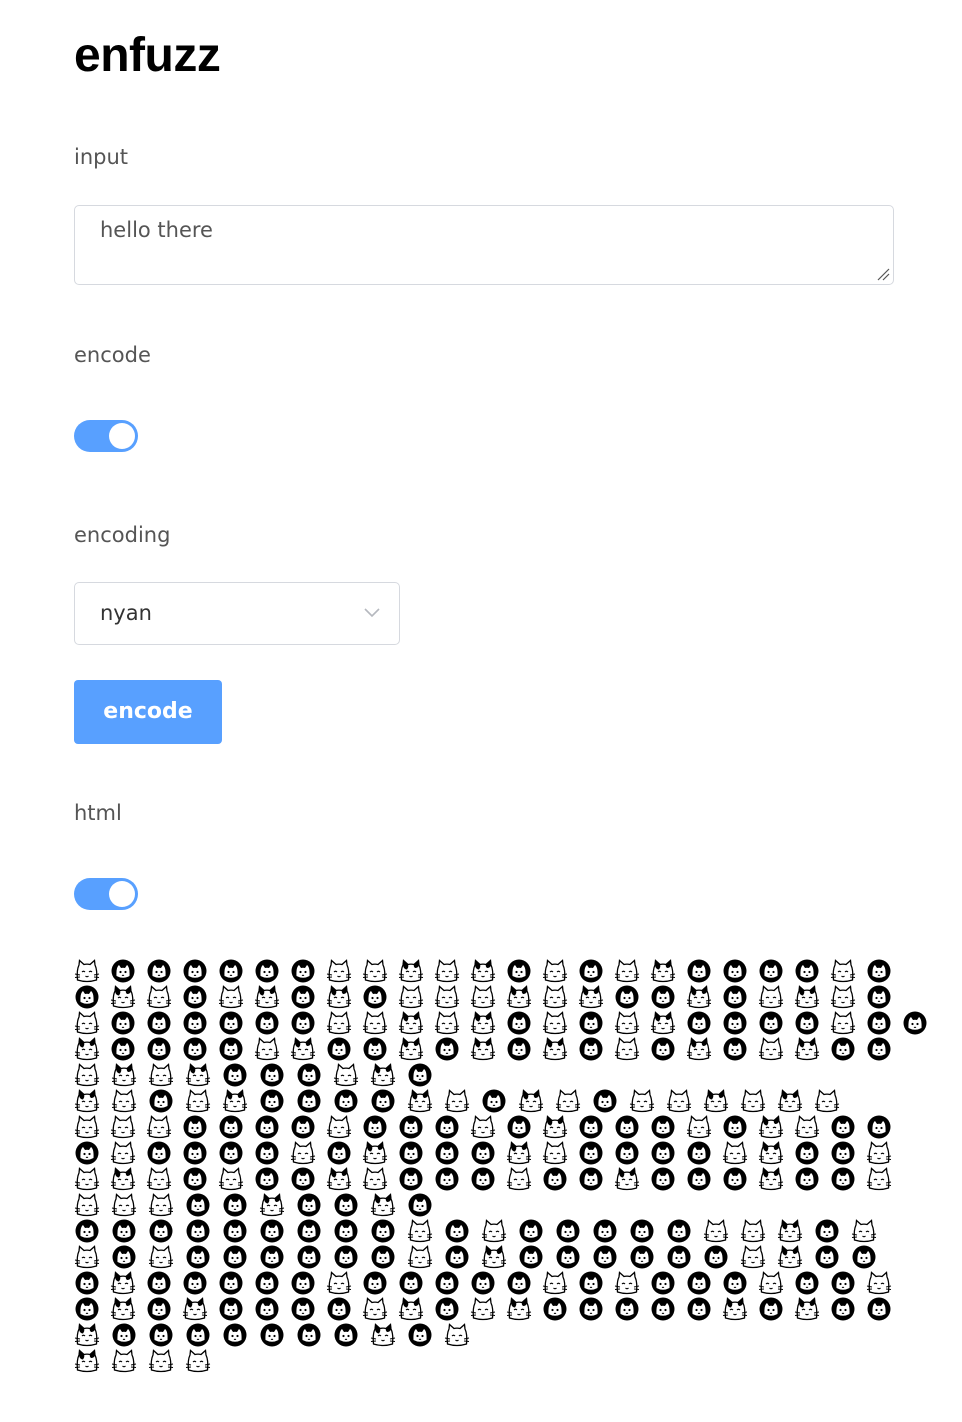 Image resolution: width=962 pixels, height=1422 pixels. I want to click on encoding-select: nyan, so click(237, 613).